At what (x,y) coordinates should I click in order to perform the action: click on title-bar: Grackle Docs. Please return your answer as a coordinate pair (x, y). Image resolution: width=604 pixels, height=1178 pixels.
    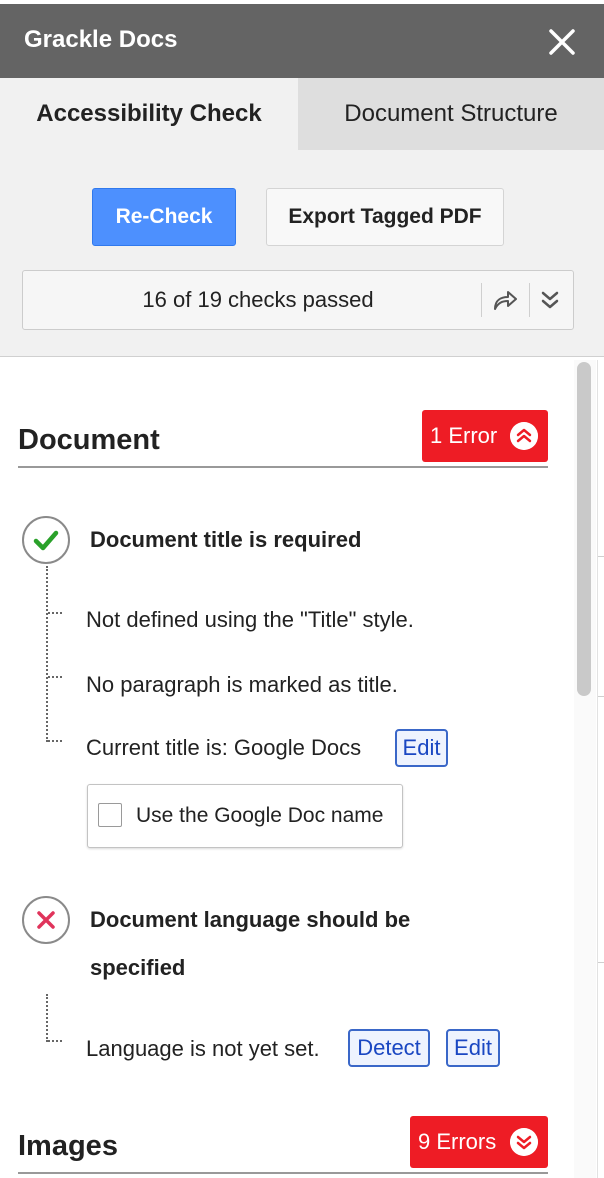
    Looking at the image, I should click on (302, 41).